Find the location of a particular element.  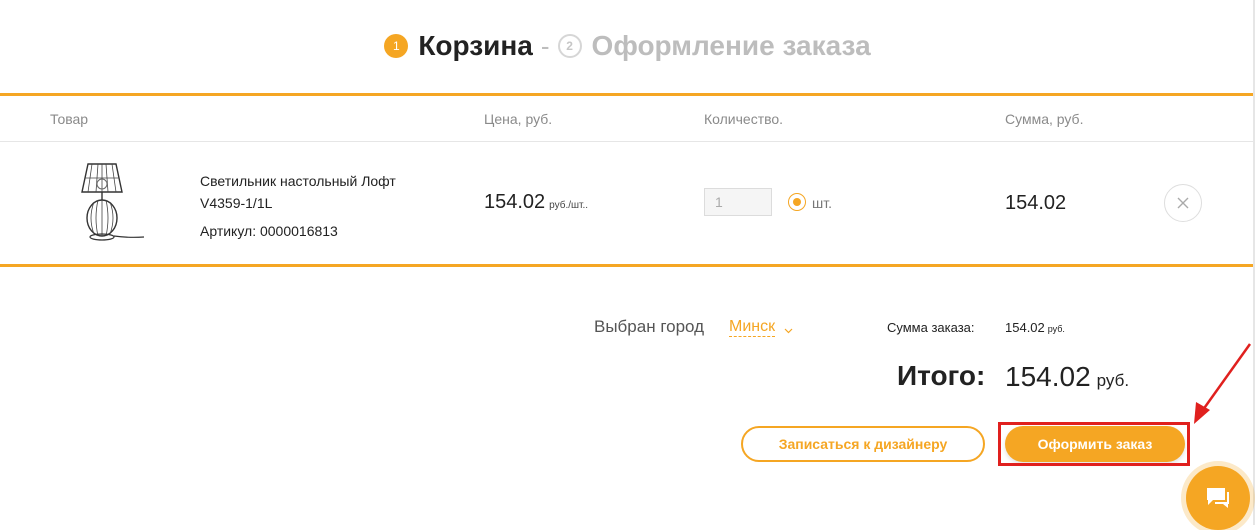

product-price: 154.02 руб./шт.. is located at coordinates (536, 202).